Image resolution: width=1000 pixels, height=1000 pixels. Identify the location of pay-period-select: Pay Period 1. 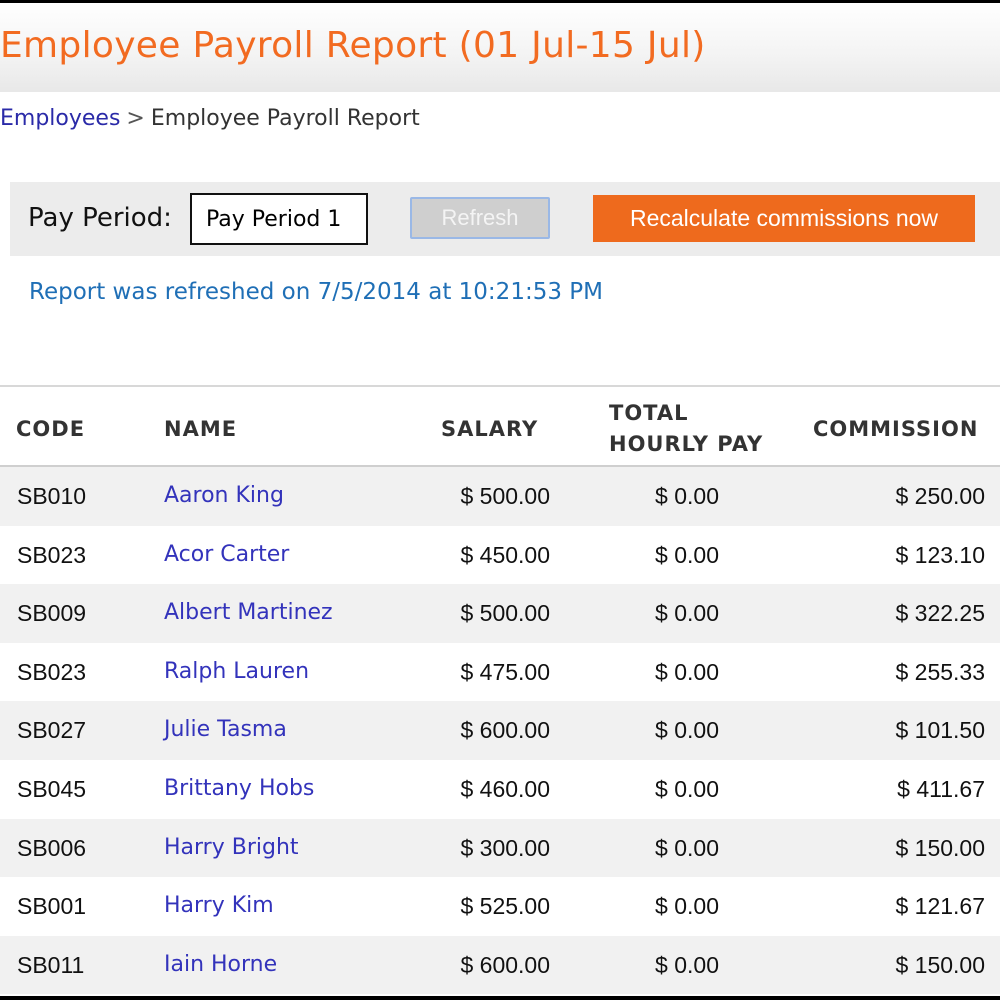
(279, 219).